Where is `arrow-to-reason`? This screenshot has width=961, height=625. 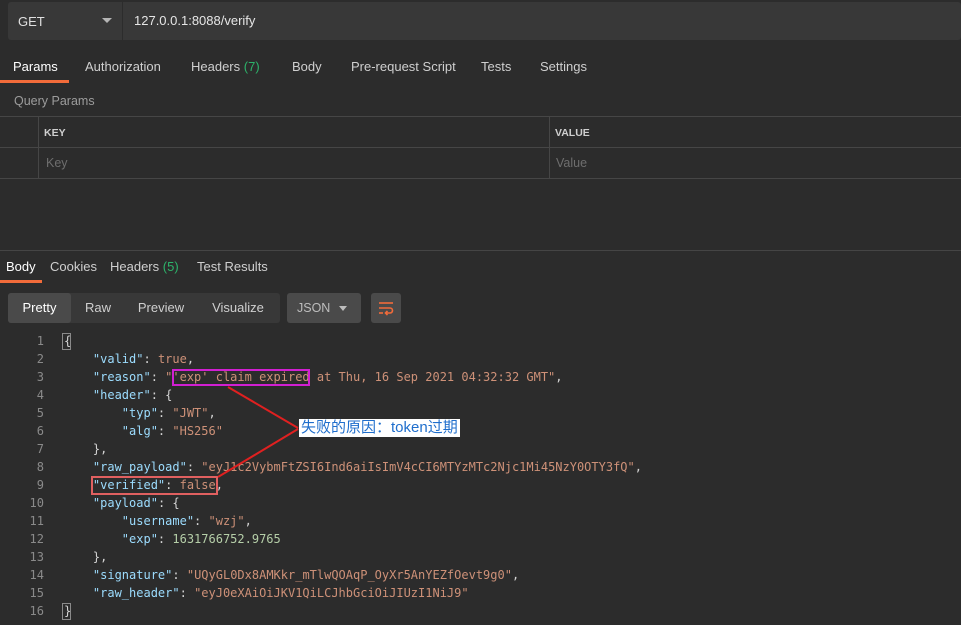 arrow-to-reason is located at coordinates (263, 407).